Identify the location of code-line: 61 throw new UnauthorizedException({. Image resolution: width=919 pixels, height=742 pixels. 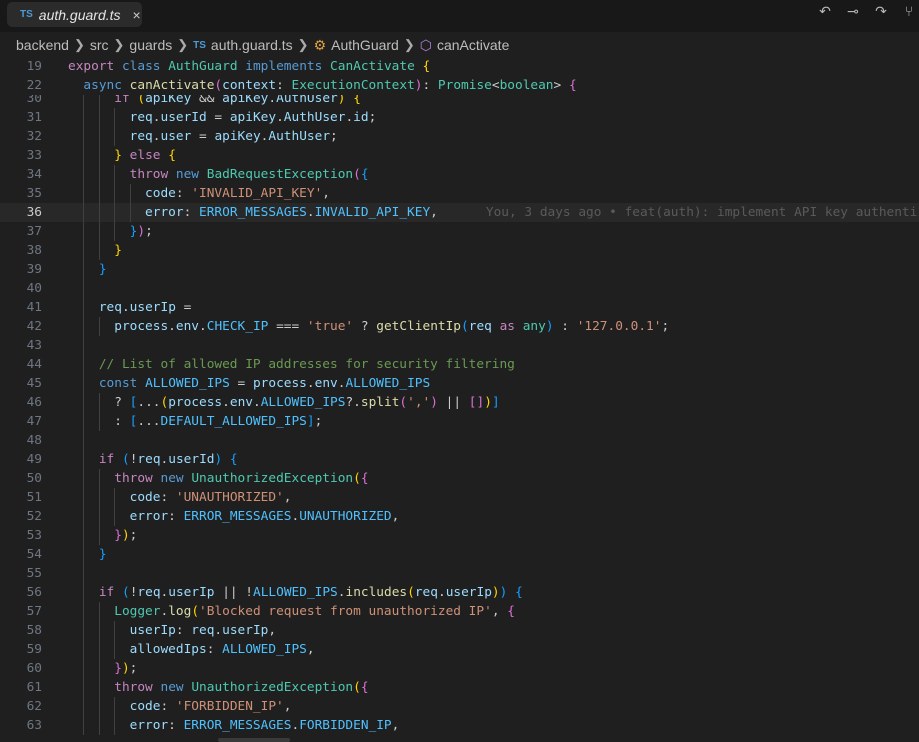
(459, 687).